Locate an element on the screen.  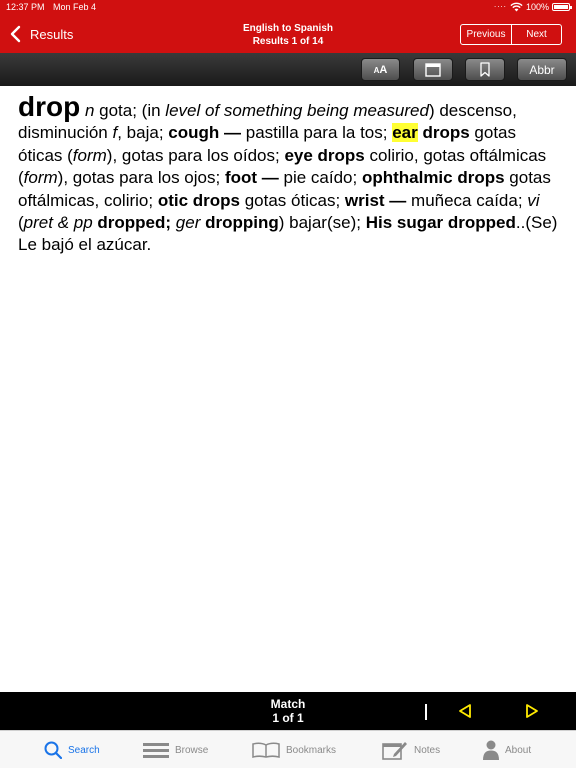
toolbar: AA Abbr is located at coordinates (288, 69).